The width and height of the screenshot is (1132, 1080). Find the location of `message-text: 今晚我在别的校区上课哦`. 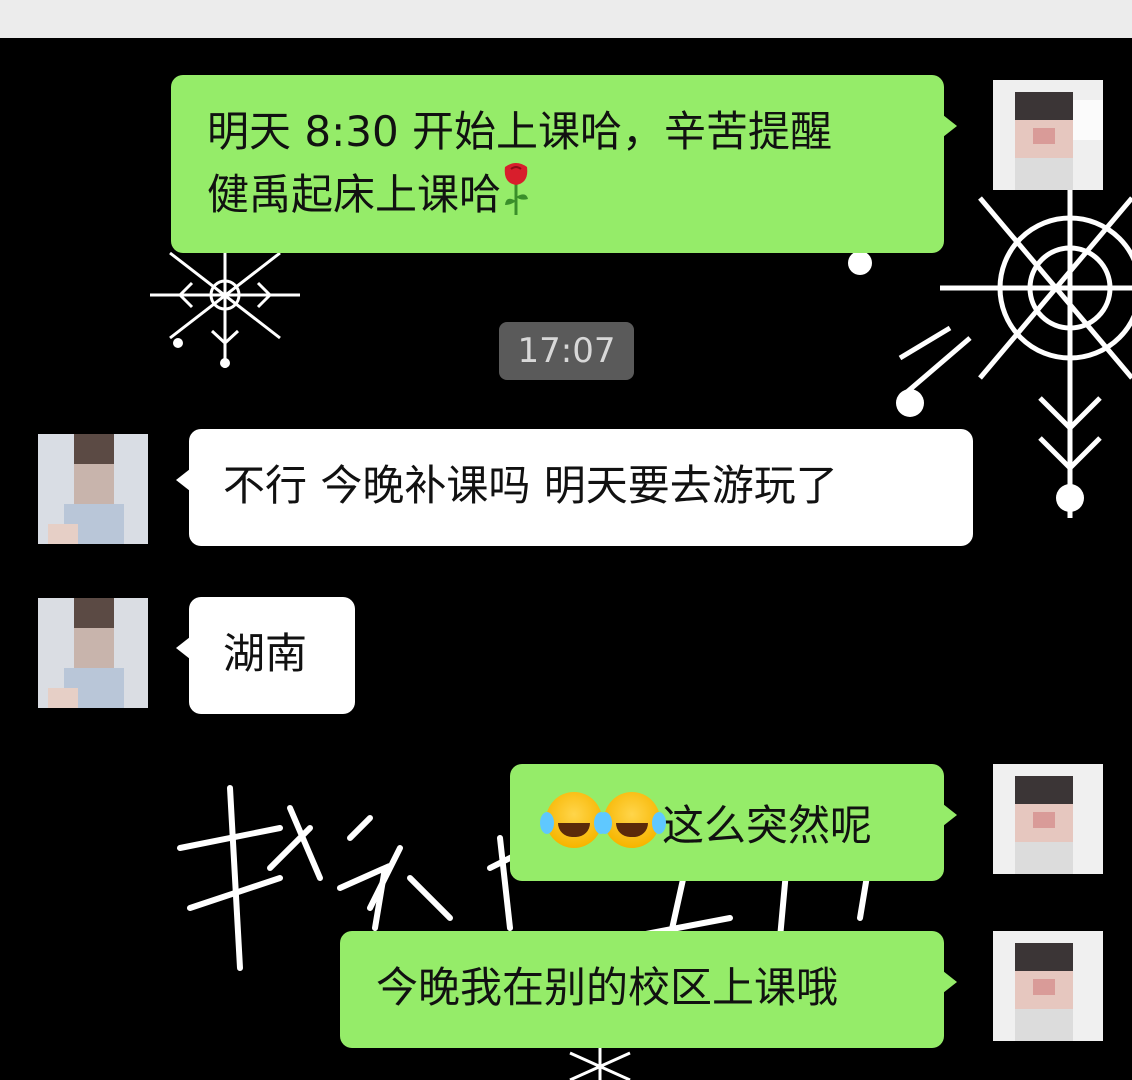

message-text: 今晚我在别的校区上课哦 is located at coordinates (607, 987).